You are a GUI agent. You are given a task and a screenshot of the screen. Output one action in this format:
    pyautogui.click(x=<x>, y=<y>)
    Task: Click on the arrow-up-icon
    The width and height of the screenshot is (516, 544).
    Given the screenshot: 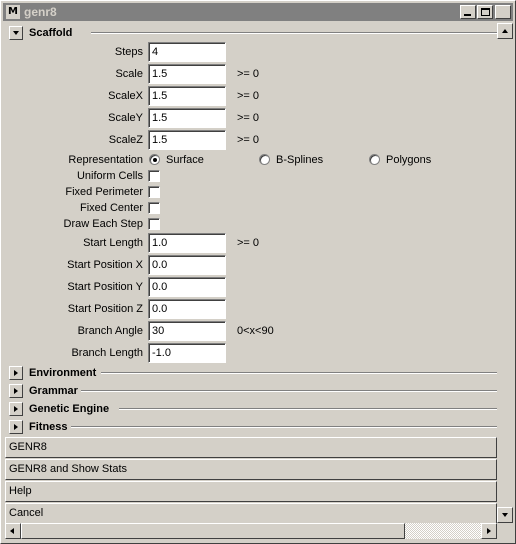 What is the action you would take?
    pyautogui.click(x=505, y=31)
    